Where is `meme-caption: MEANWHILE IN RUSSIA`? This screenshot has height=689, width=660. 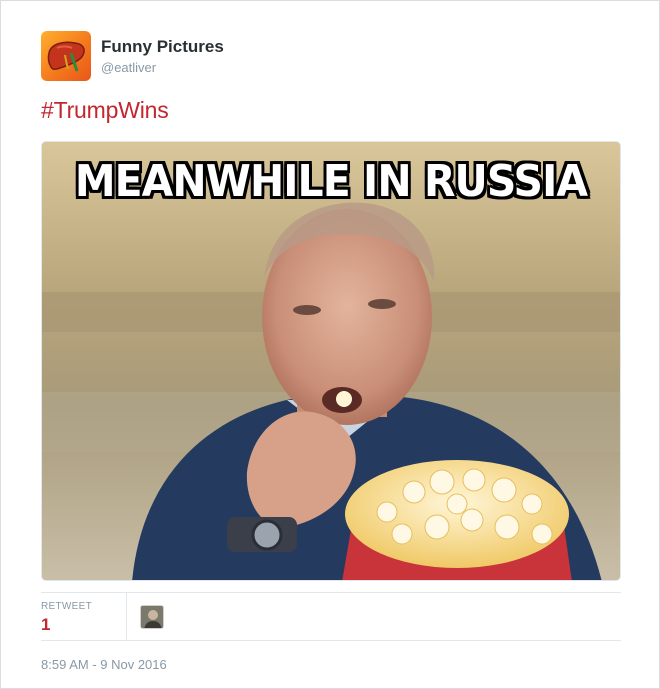
meme-caption: MEANWHILE IN RUSSIA is located at coordinates (331, 181).